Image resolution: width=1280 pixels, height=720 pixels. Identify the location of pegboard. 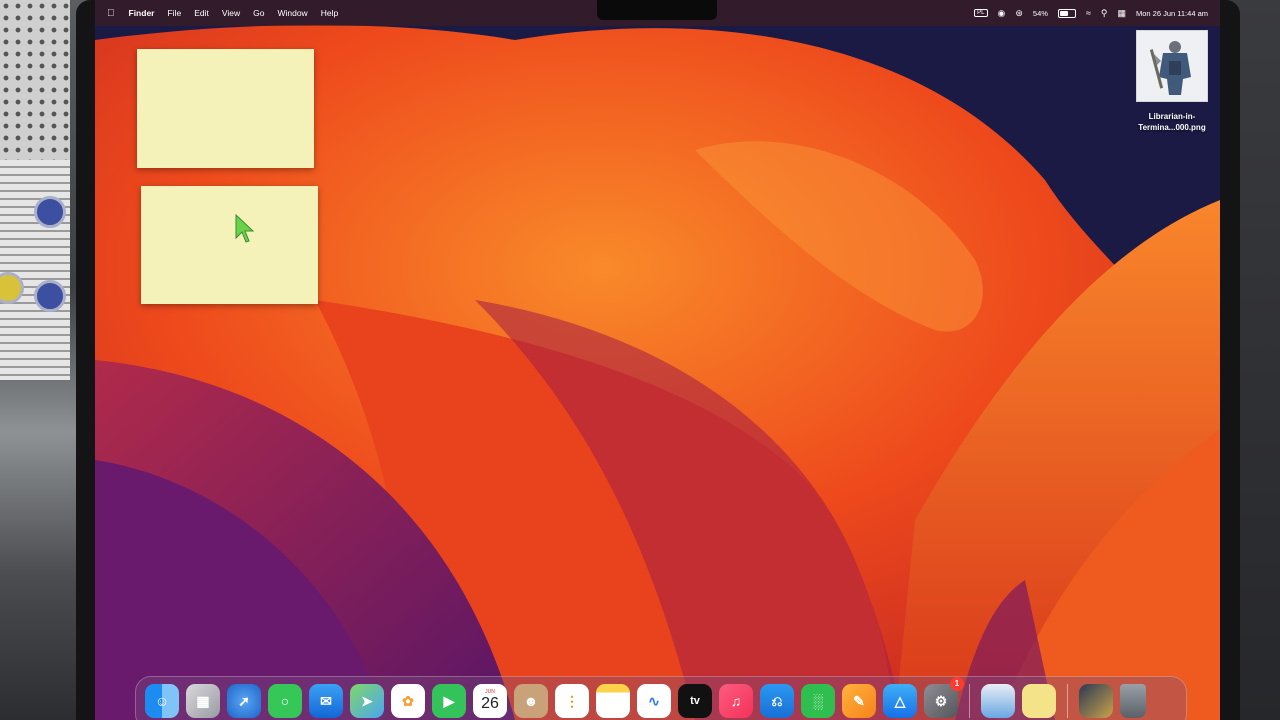
(35, 80).